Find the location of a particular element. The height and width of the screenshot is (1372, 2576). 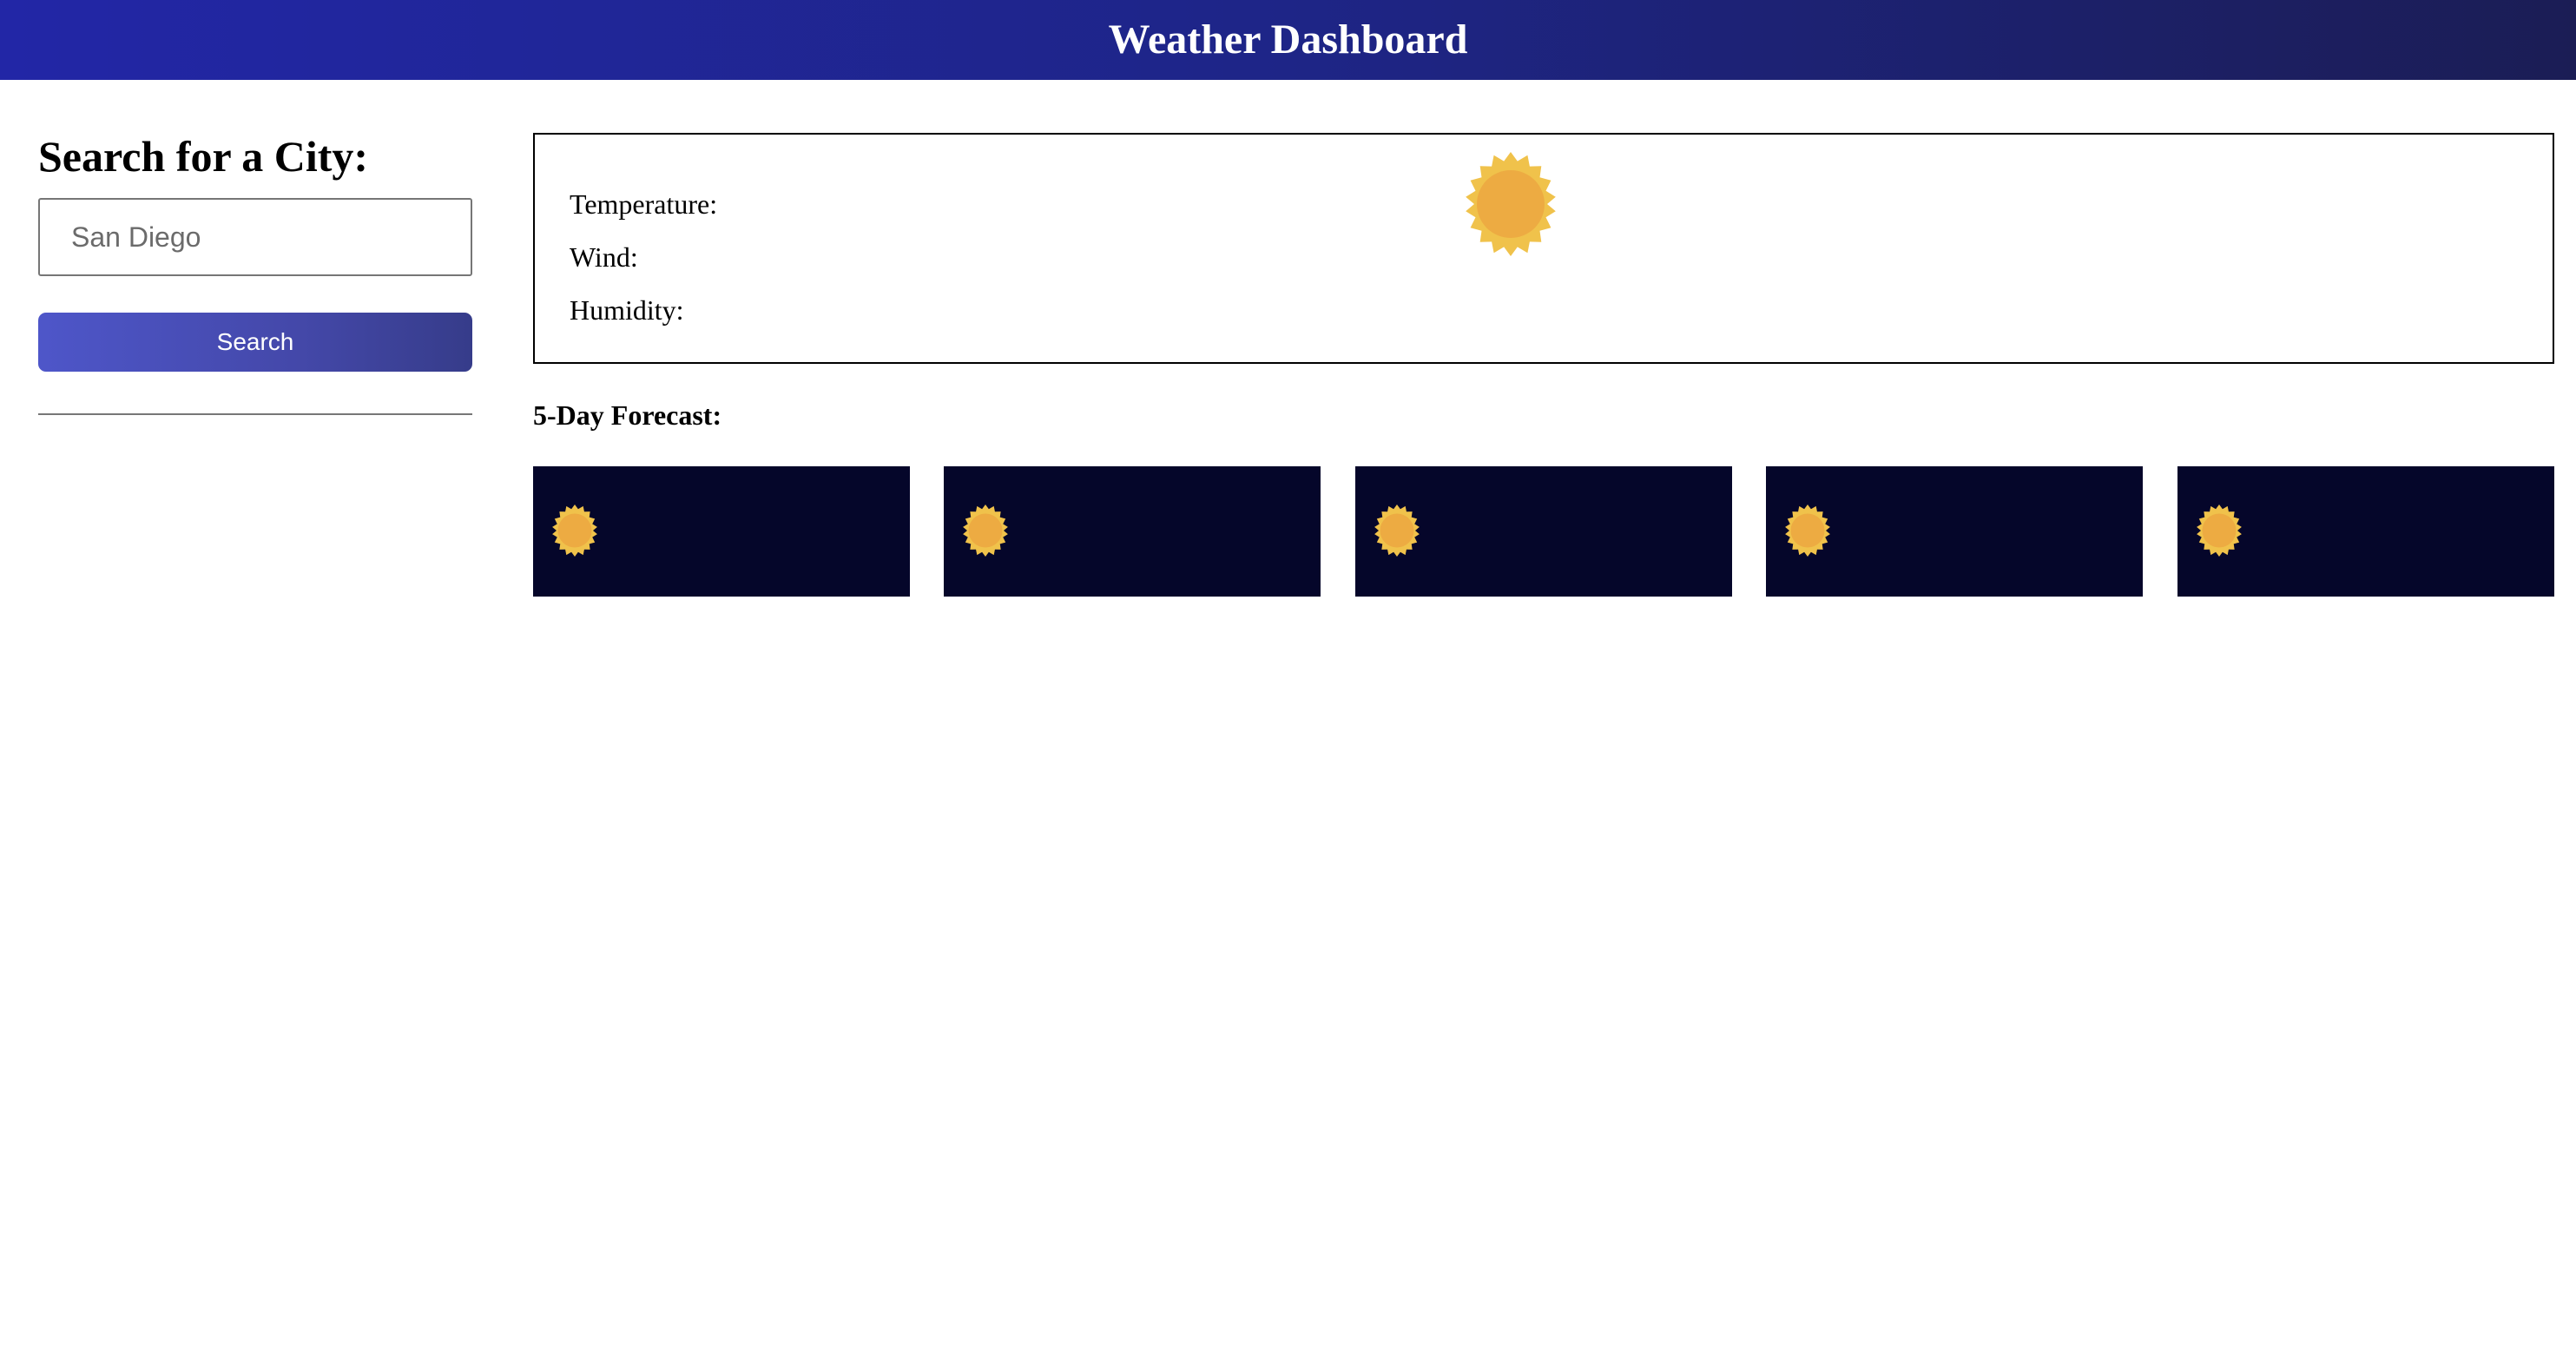

current-weather-card: Temperature: Wind: Humidity: is located at coordinates (1543, 248).